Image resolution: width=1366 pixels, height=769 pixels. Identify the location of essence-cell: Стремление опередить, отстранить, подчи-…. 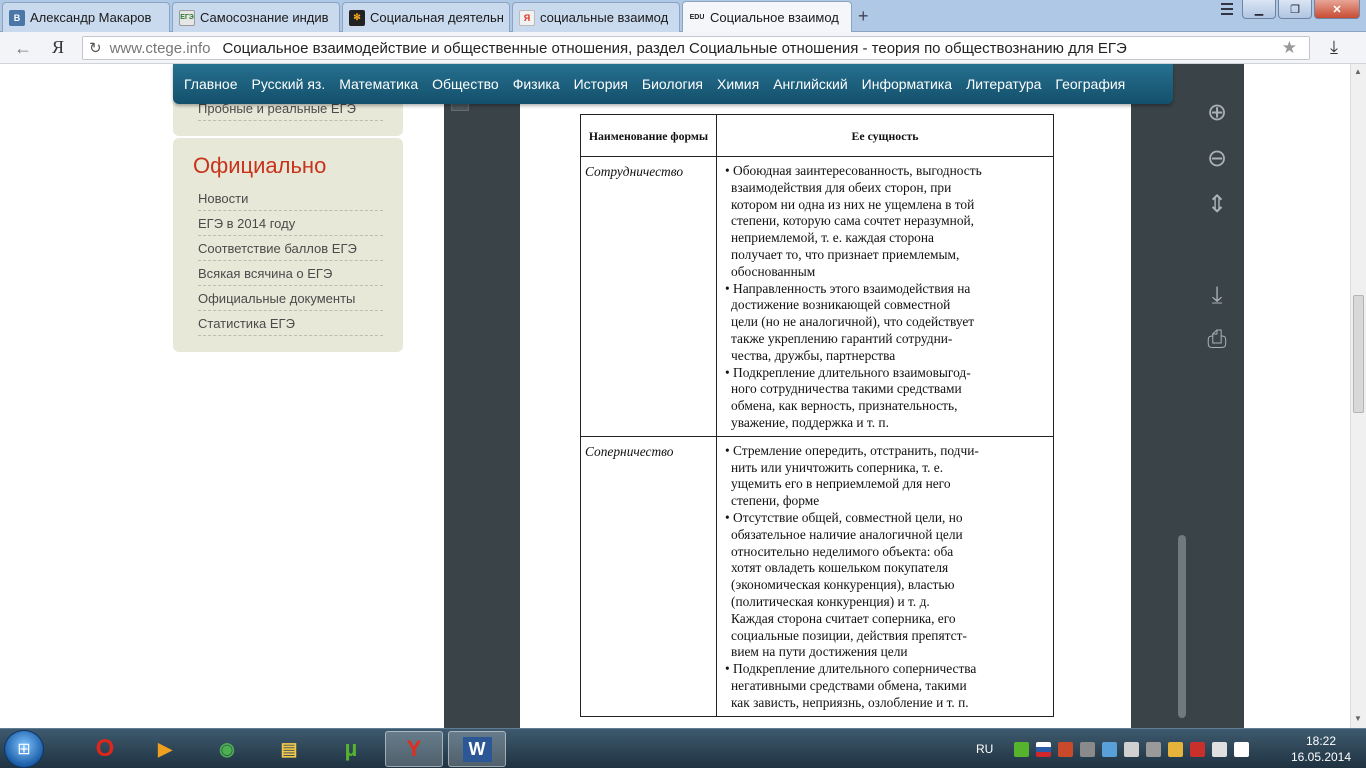
(885, 576).